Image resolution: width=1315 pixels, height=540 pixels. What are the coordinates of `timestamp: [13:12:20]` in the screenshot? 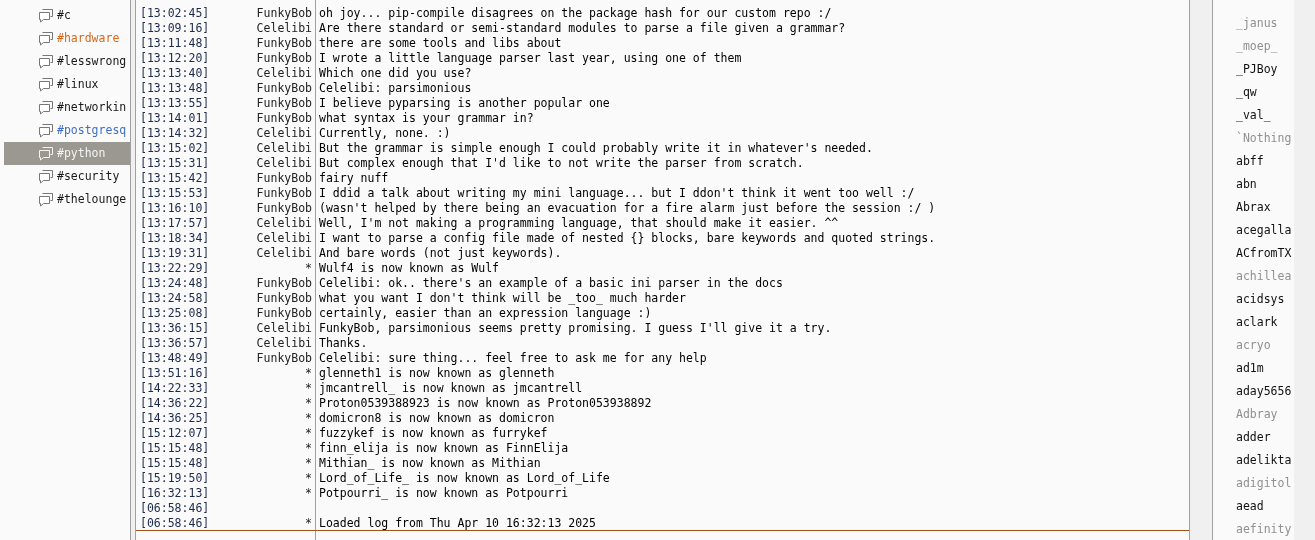 It's located at (175, 58).